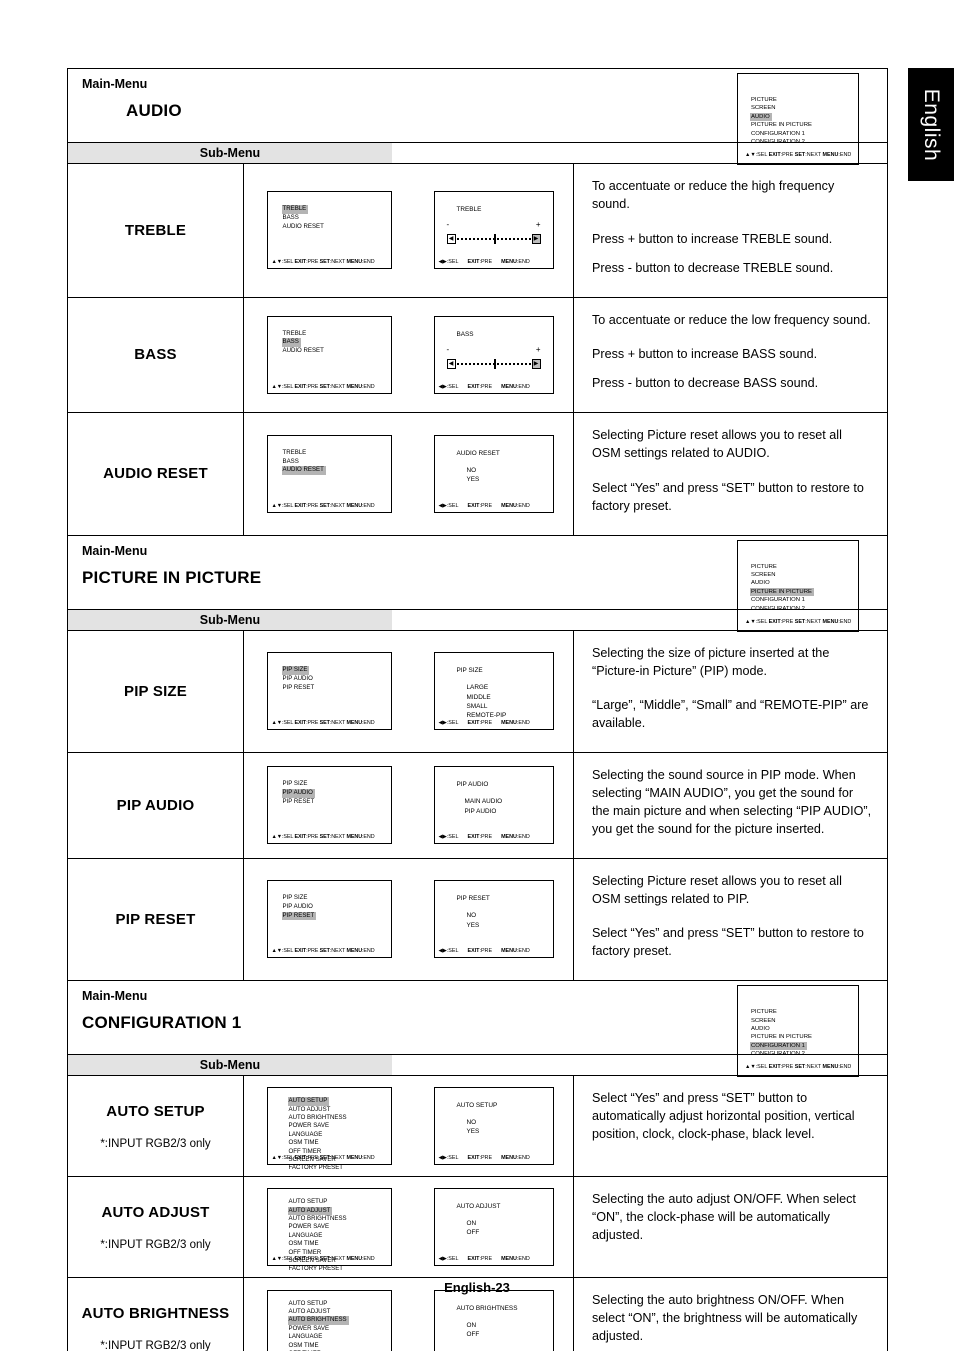 This screenshot has width=954, height=1351. I want to click on osd-footer: ◀▶:SEL EXIT:PRE MENU:END, so click(494, 506).